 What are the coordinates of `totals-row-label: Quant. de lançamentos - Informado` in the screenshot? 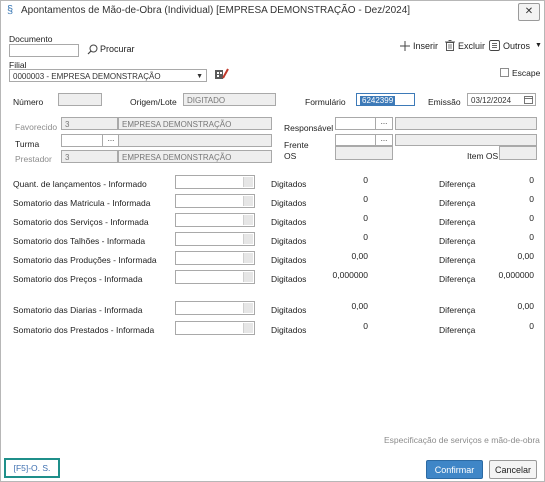 It's located at (80, 184).